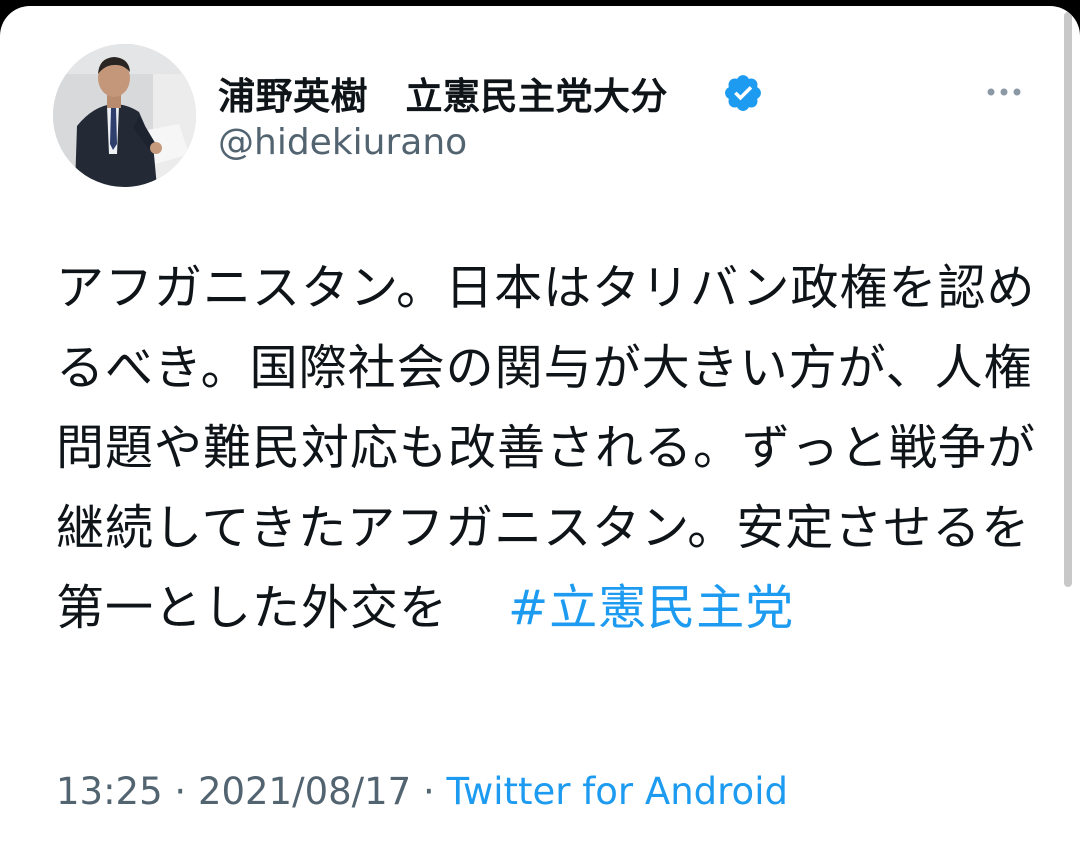 The height and width of the screenshot is (843, 1080). Describe the element at coordinates (304, 791) in the screenshot. I see `tweet-date: 2021/08/17` at that location.